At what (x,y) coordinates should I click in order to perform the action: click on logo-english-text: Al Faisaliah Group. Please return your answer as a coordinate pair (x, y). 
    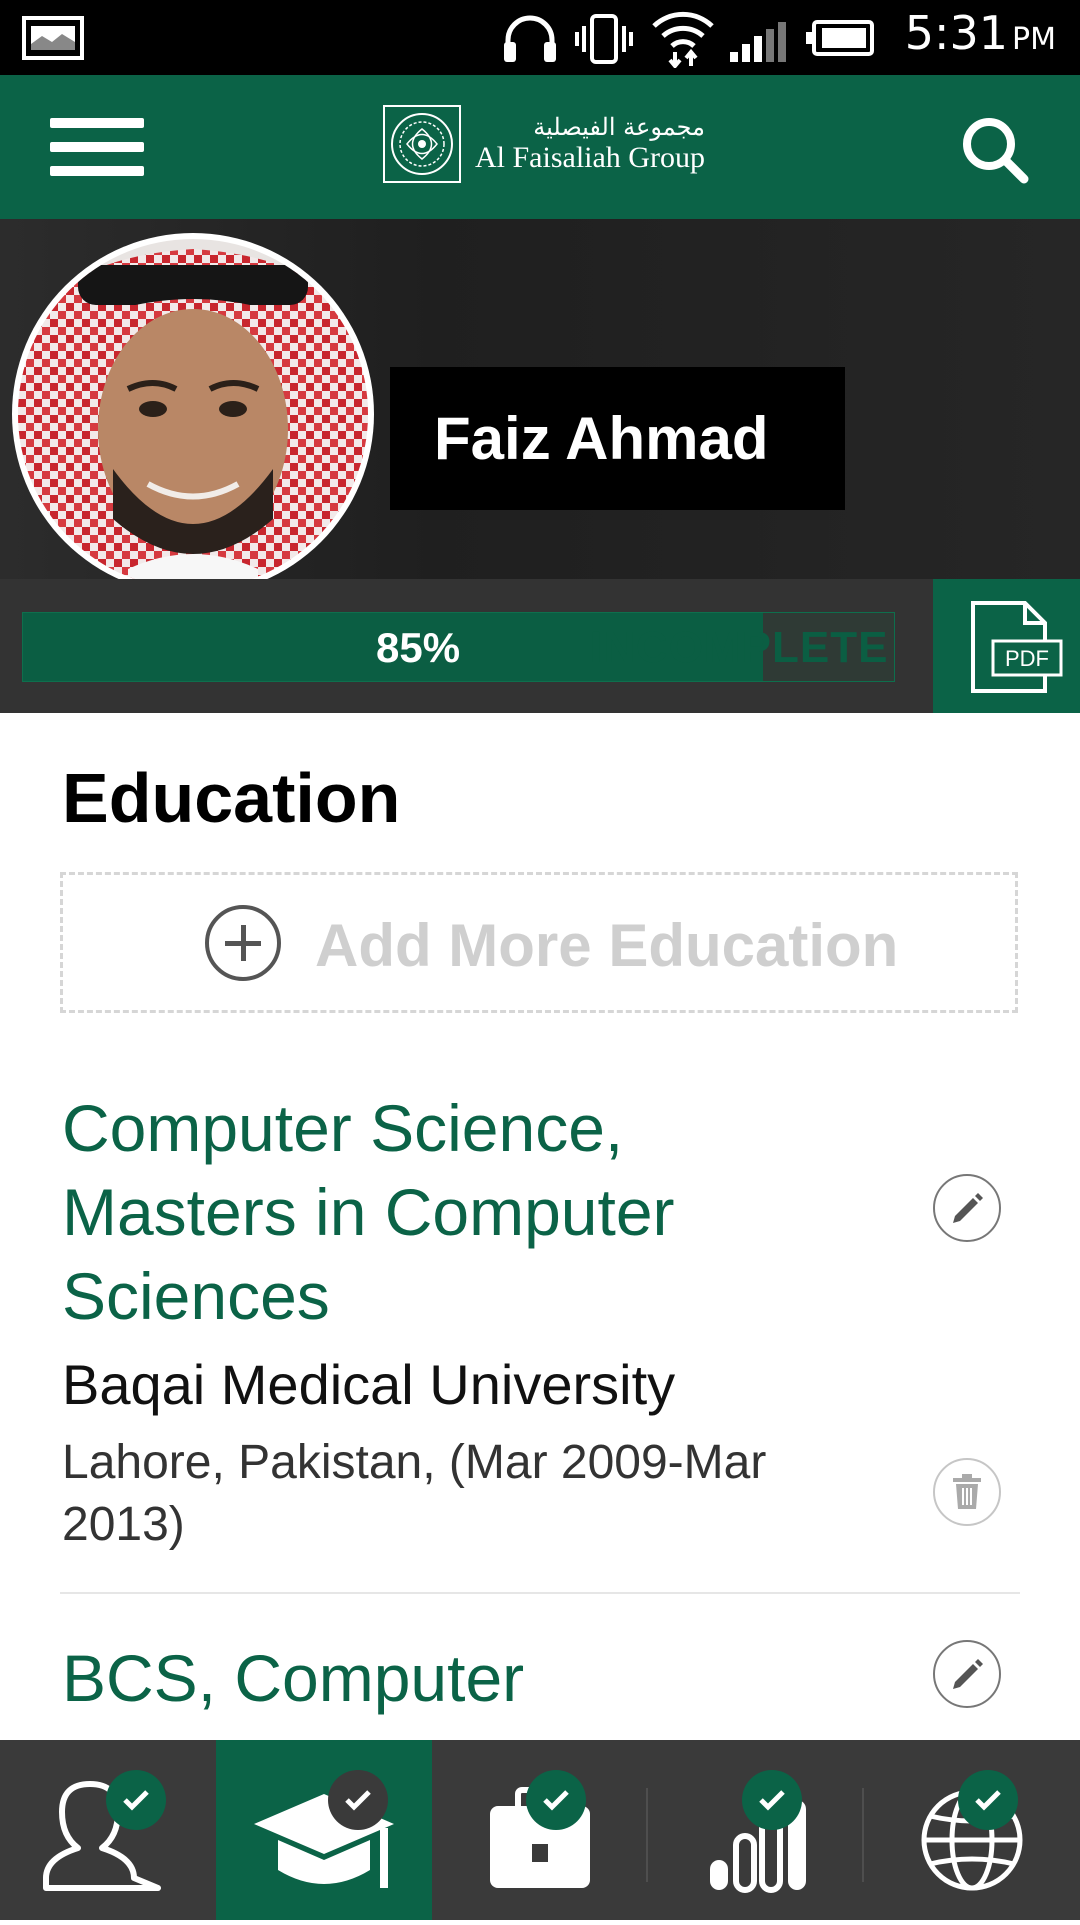
    Looking at the image, I should click on (590, 157).